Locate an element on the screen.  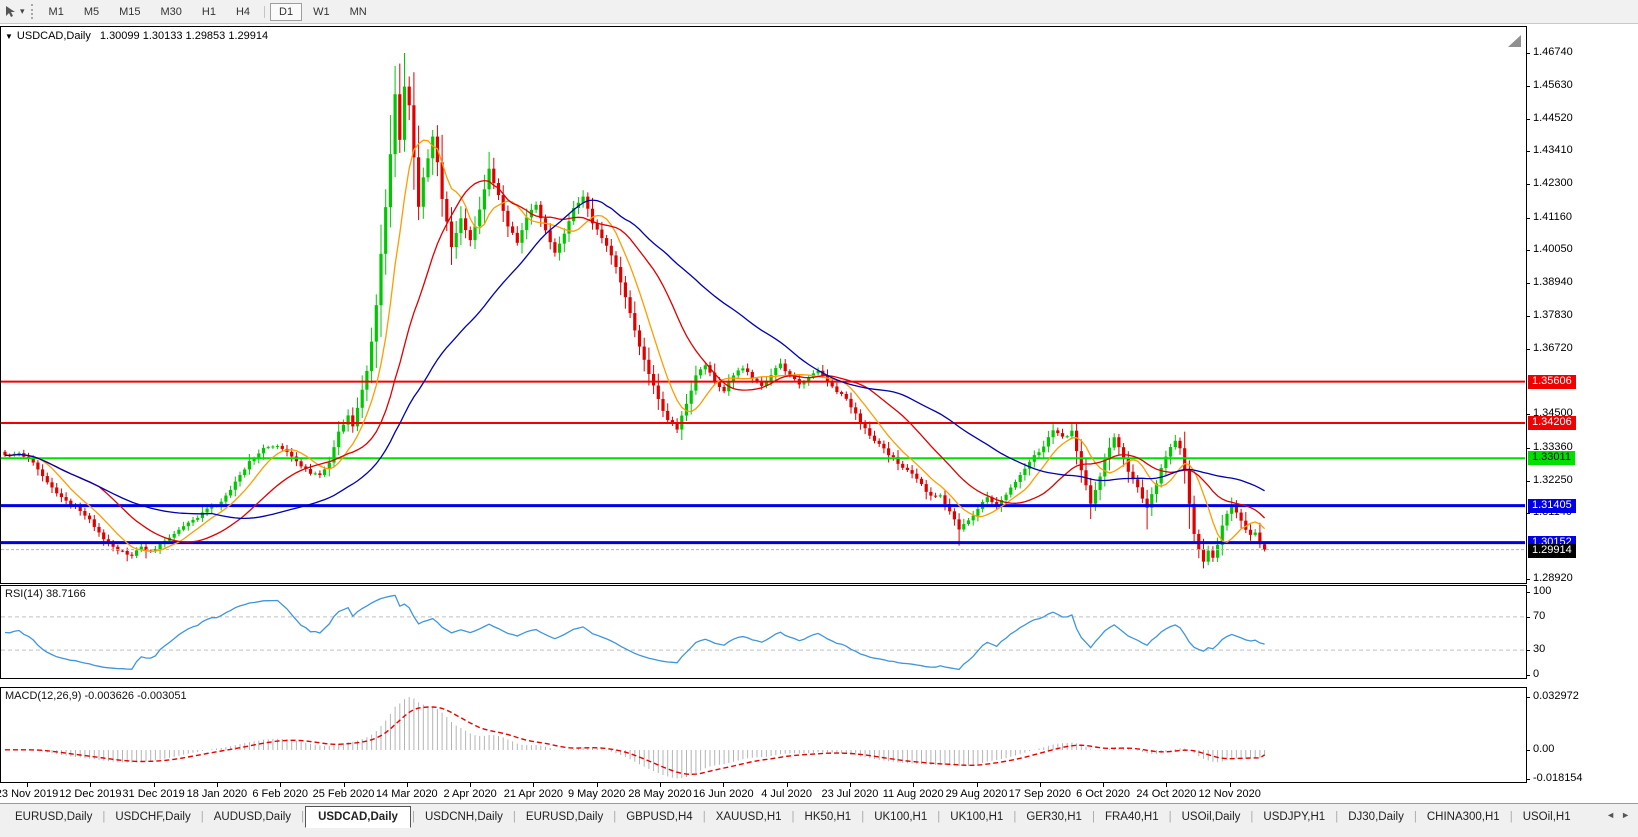
chart-tab-usdcad-daily: USDCAD,Daily is located at coordinates (358, 816).